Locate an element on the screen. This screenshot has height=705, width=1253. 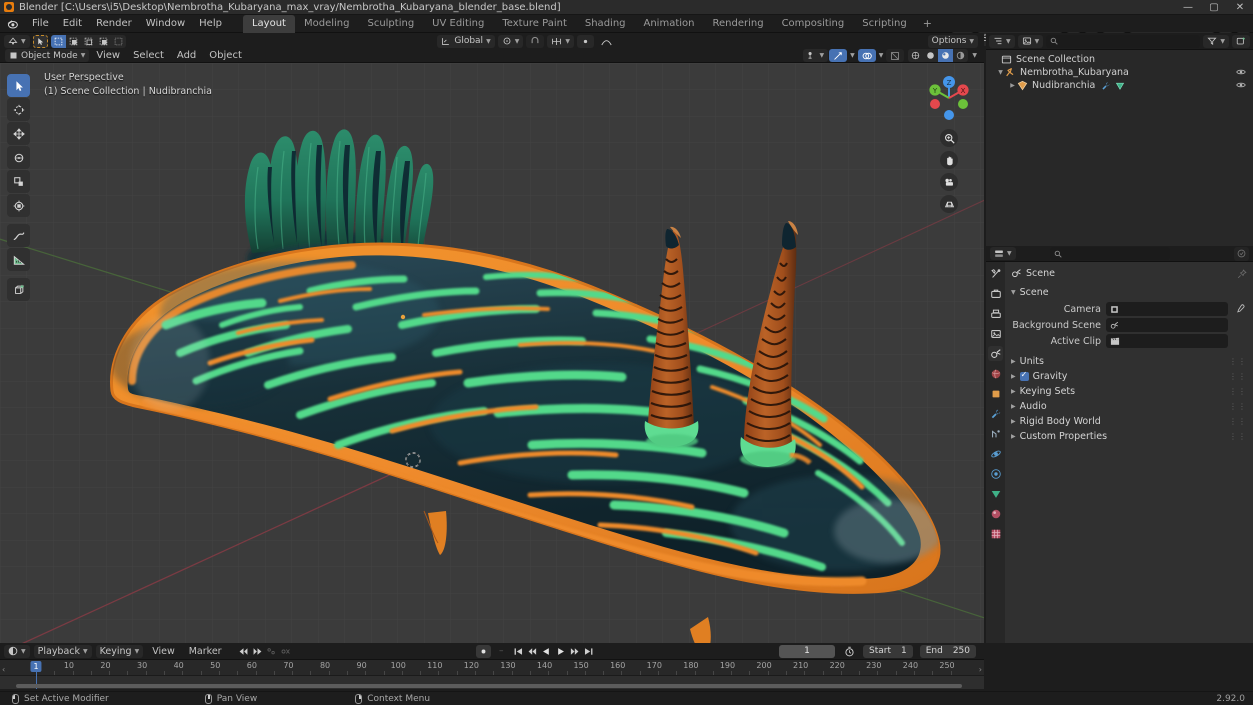
select-mode-group is located at coordinates (88, 41).